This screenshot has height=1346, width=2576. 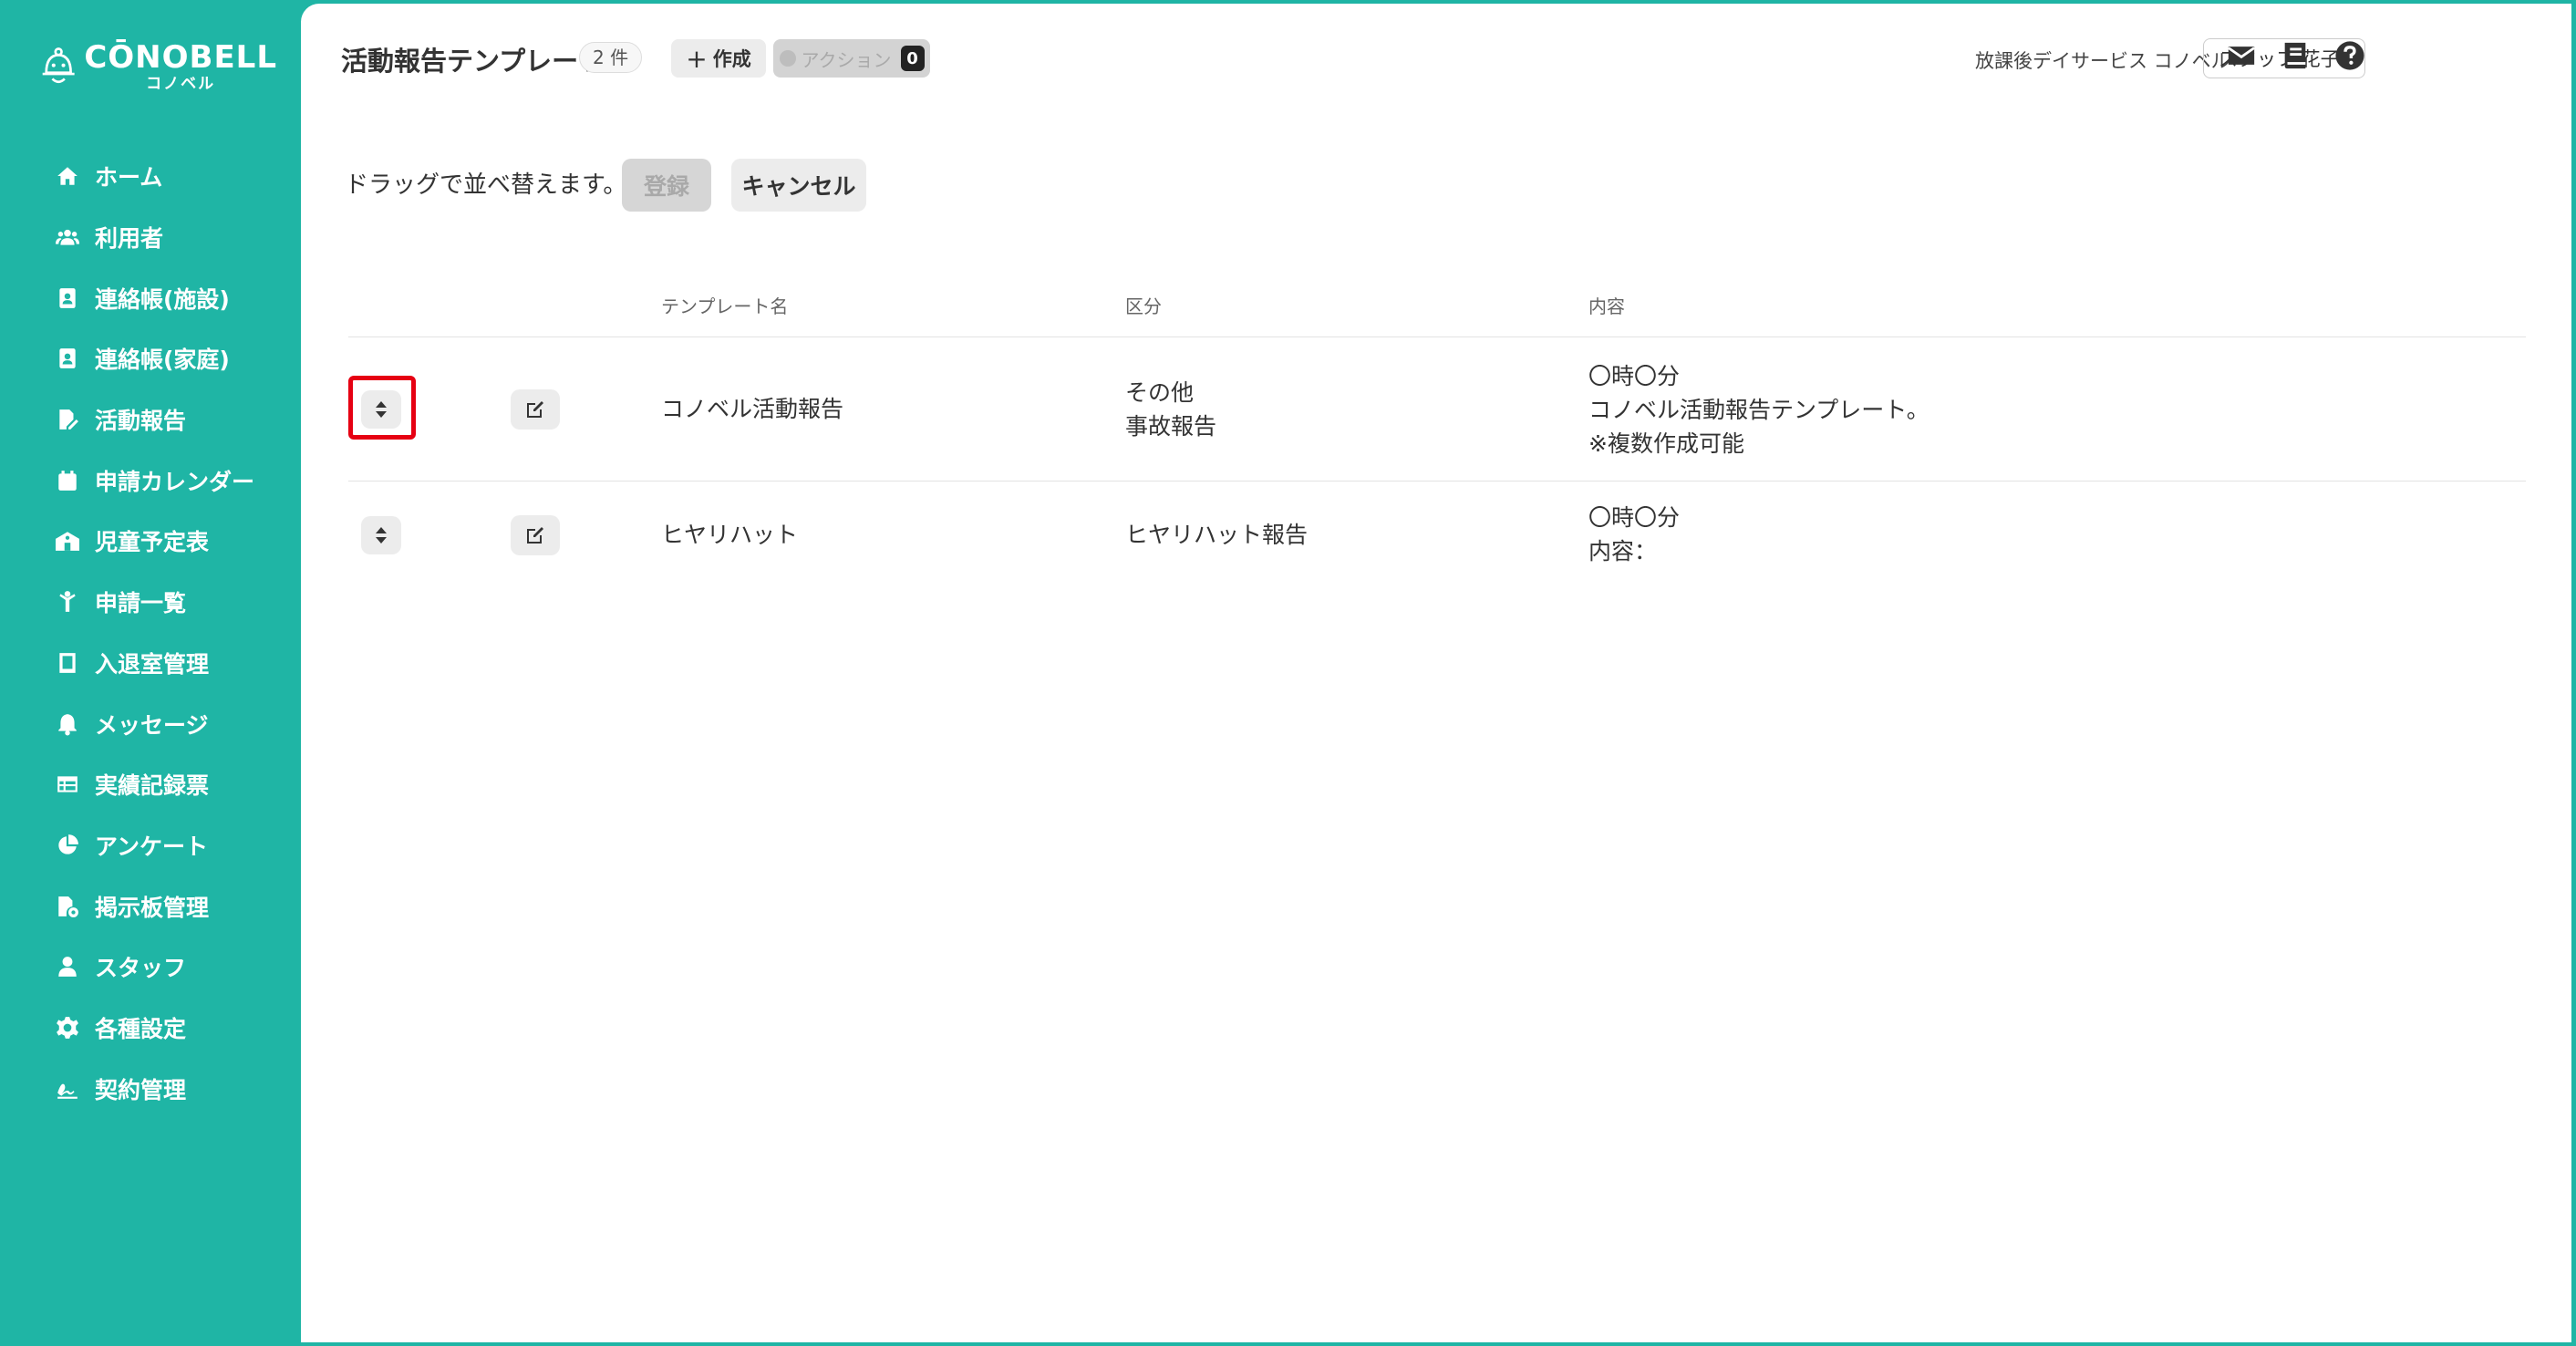 I want to click on sidebar-item-label: スタッフ, so click(x=141, y=969).